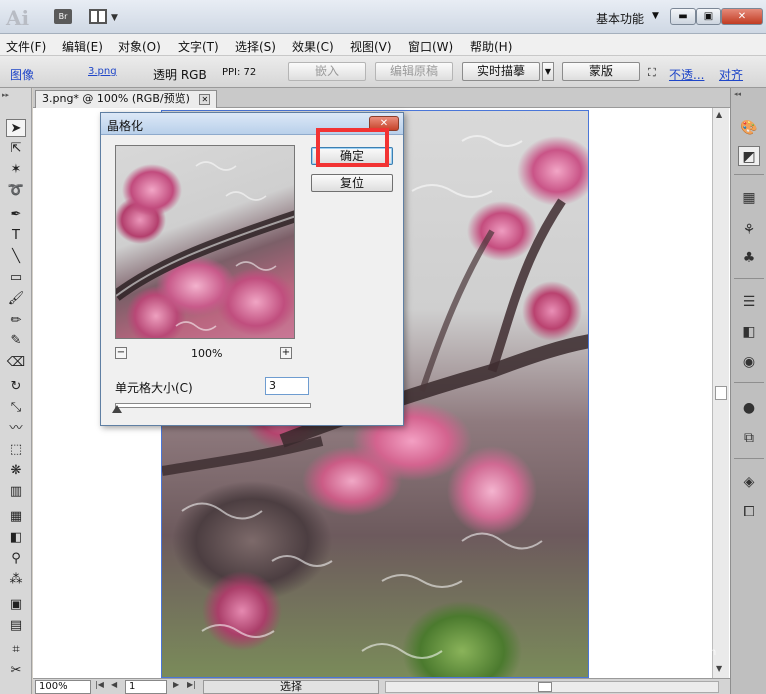  I want to click on menu-view: 视图(V), so click(371, 46).